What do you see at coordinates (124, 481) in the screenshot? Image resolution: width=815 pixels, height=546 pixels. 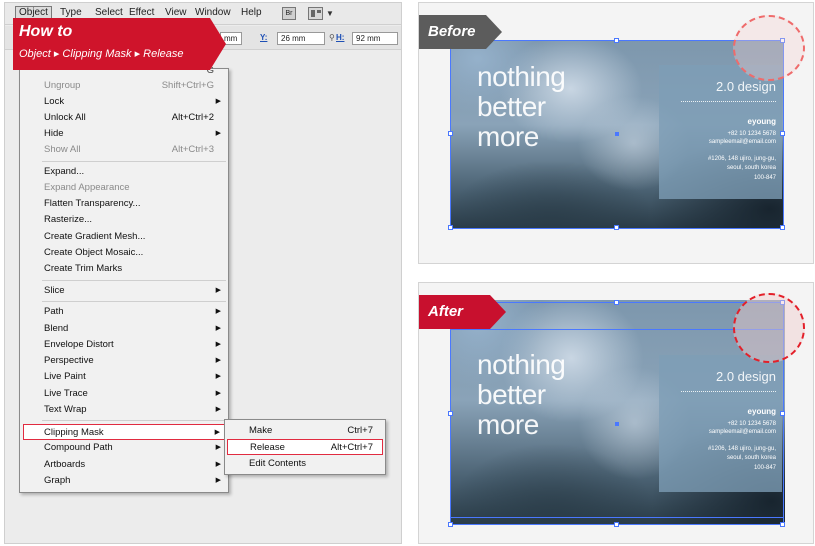 I see `menu-item-graph: Graph ▶` at bounding box center [124, 481].